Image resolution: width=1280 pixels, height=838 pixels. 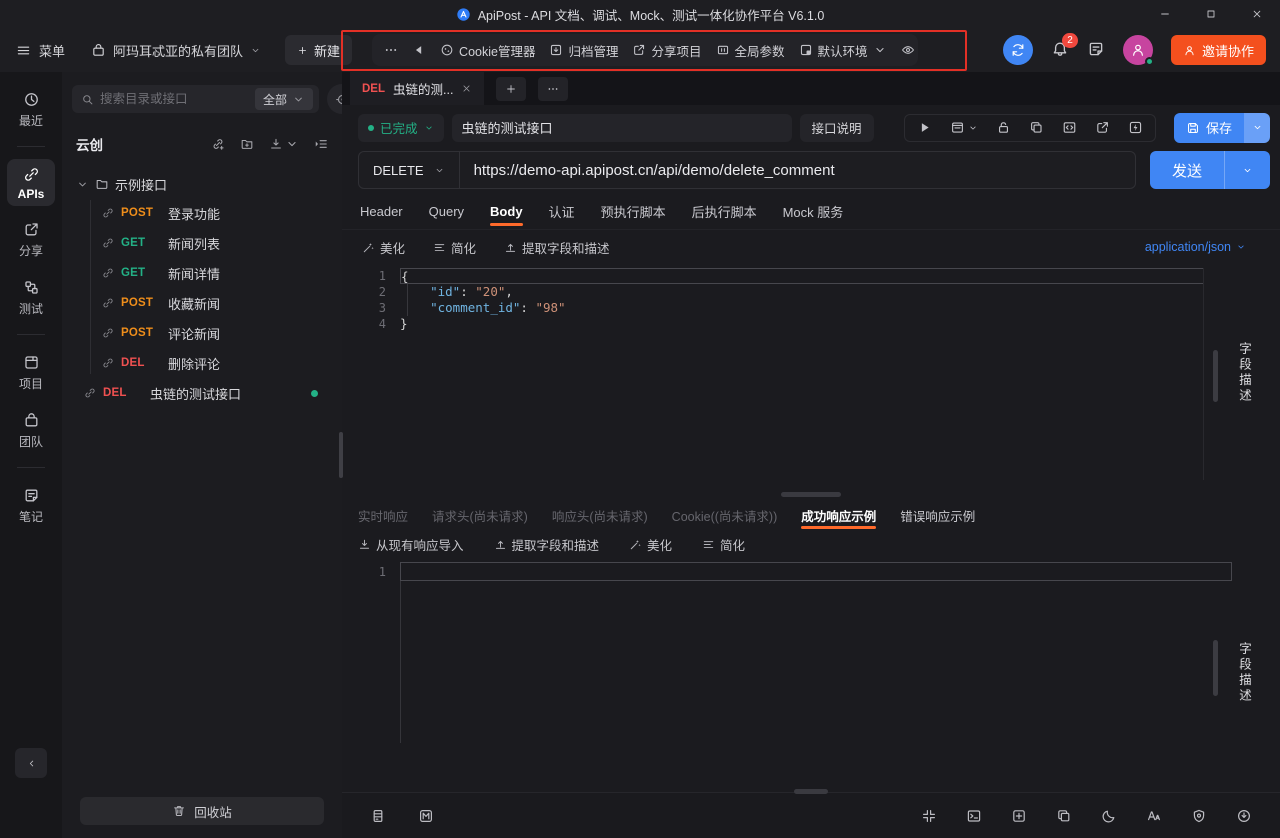 What do you see at coordinates (937, 515) in the screenshot?
I see `response-tab-5: 错误响应示例` at bounding box center [937, 515].